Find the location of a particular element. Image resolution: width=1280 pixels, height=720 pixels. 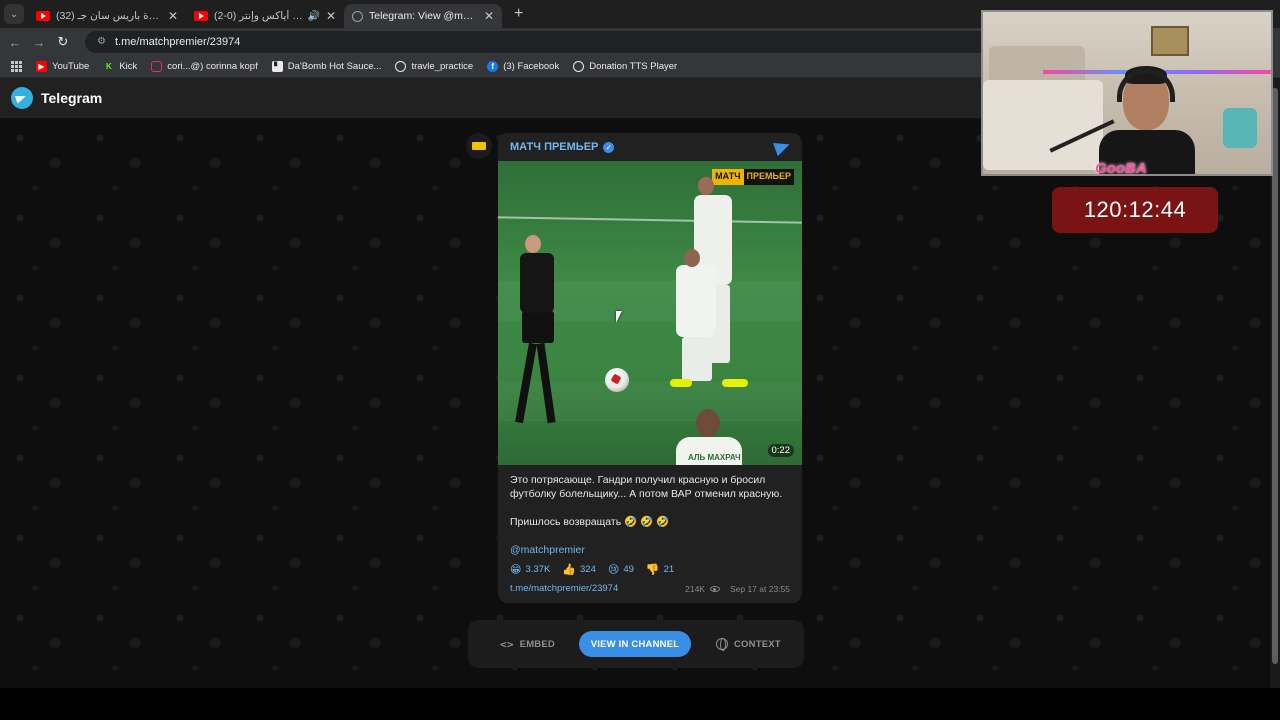

tab-title: ملخص مباراة أياكس وإنتر (0-2) | is located at coordinates (258, 16).